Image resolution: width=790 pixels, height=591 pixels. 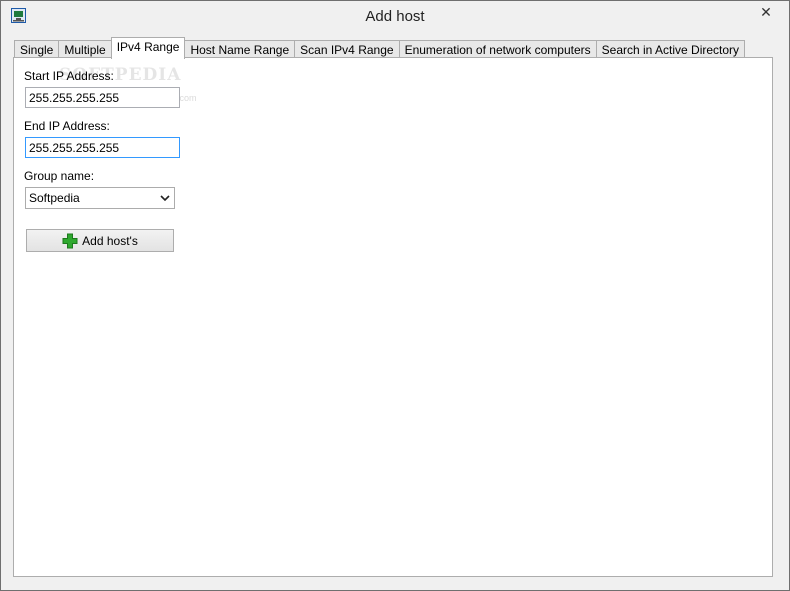 I want to click on close-button: ✕, so click(x=766, y=12).